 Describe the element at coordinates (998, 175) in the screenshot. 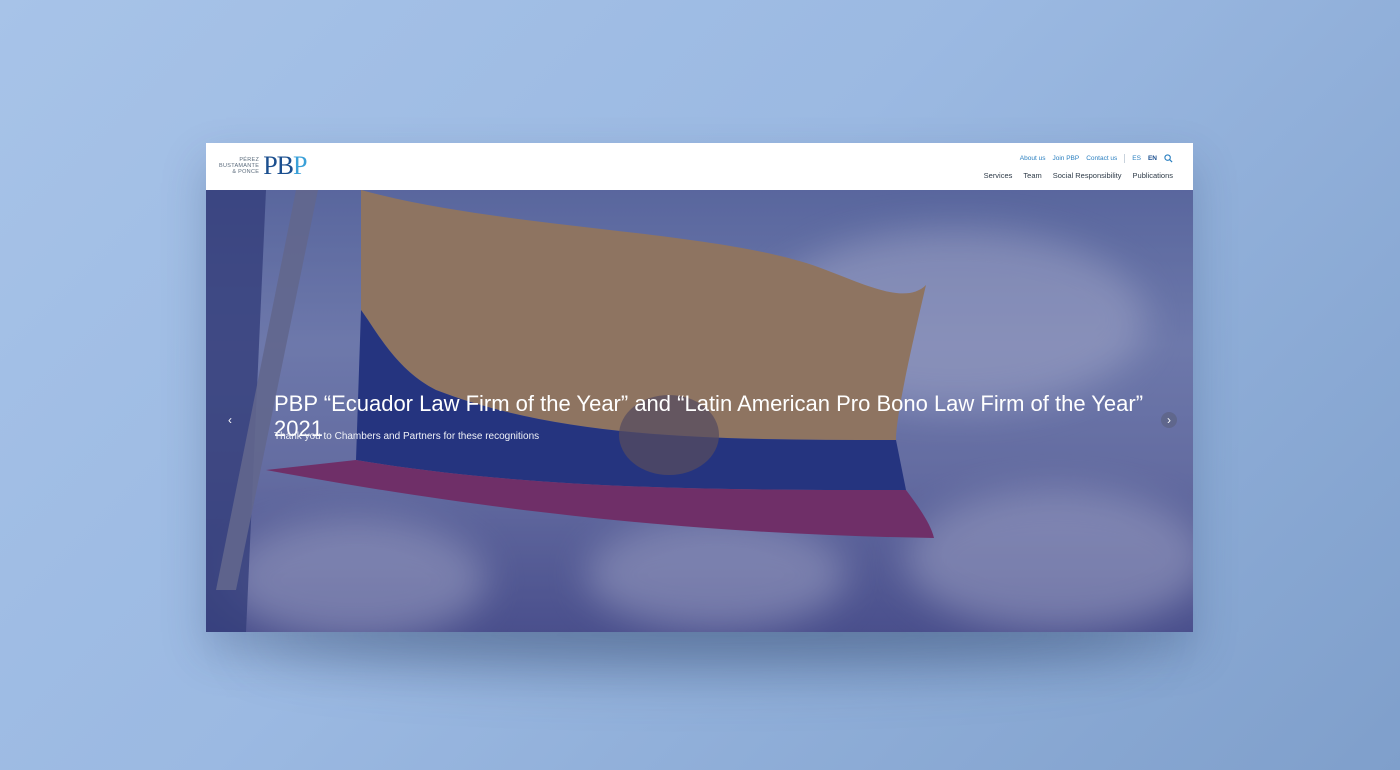

I see `nav-services: Services` at that location.